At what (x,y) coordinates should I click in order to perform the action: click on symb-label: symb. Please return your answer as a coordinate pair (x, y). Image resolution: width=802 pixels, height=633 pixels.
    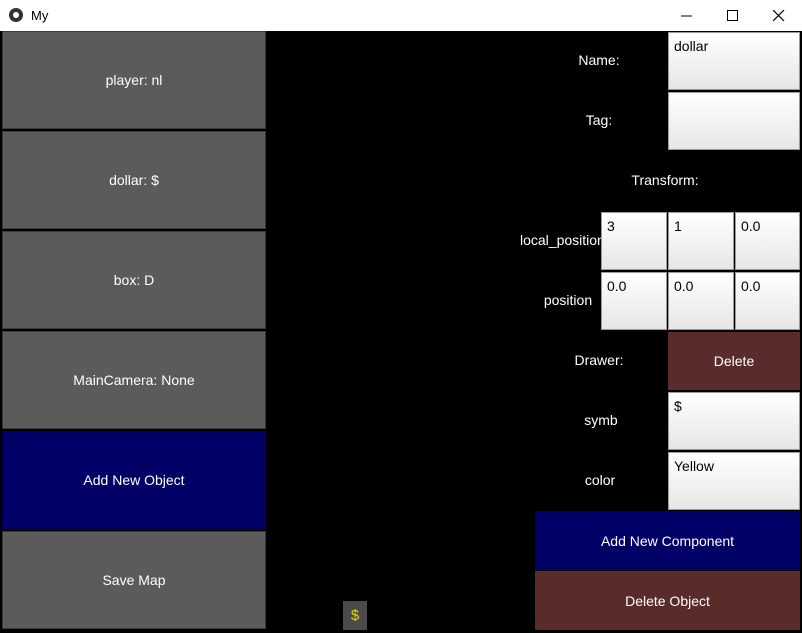
    Looking at the image, I should click on (601, 420).